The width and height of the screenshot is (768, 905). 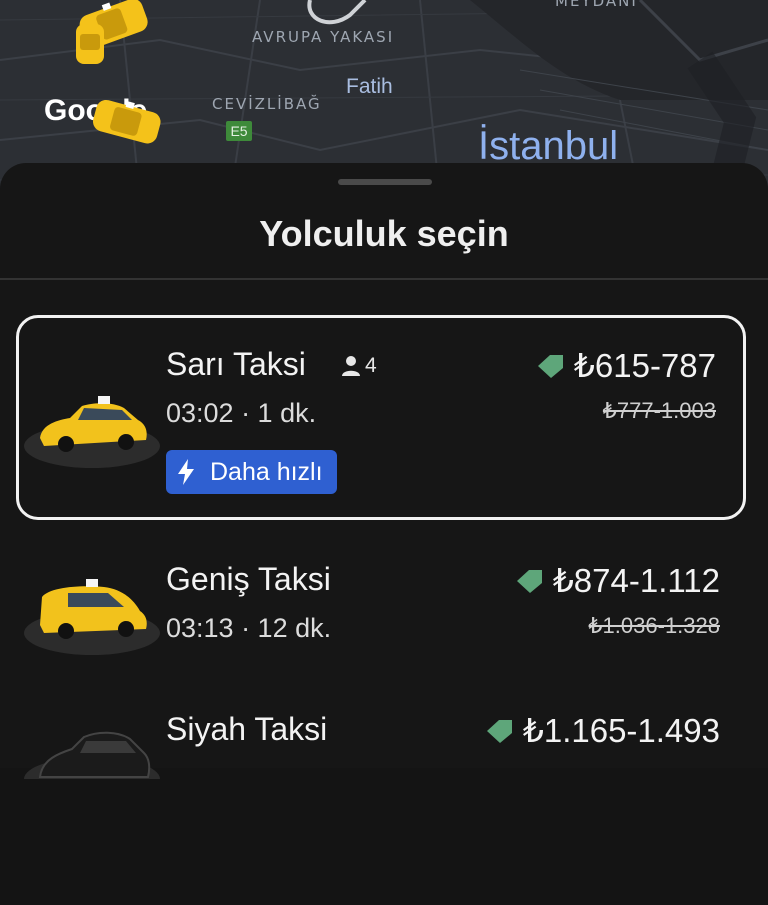 I want to click on map-label-fatih: Fatih, so click(x=369, y=86).